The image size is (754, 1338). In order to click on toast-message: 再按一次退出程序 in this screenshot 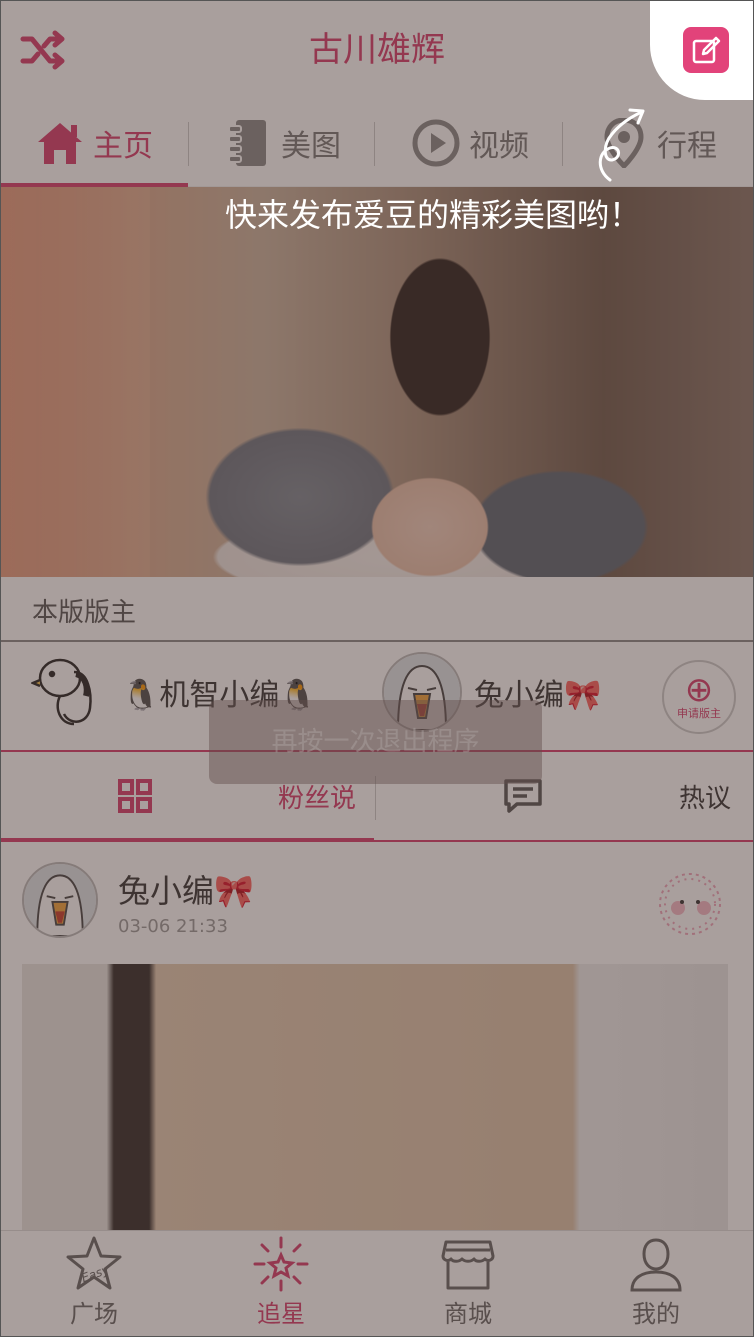, I will do `click(375, 742)`.